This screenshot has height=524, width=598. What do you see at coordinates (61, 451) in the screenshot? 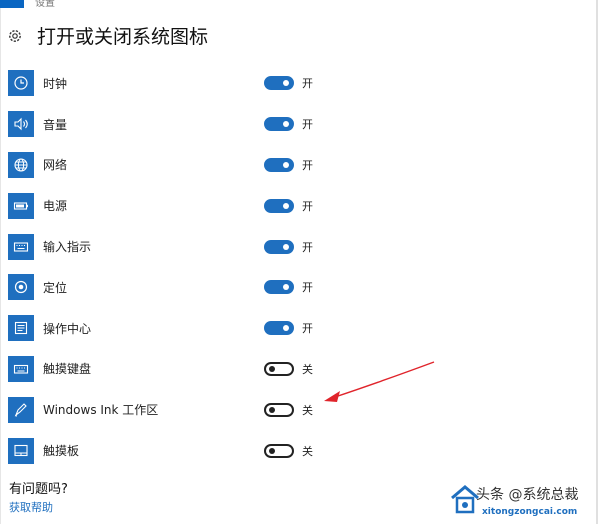
I see `item-label: 触摸板` at bounding box center [61, 451].